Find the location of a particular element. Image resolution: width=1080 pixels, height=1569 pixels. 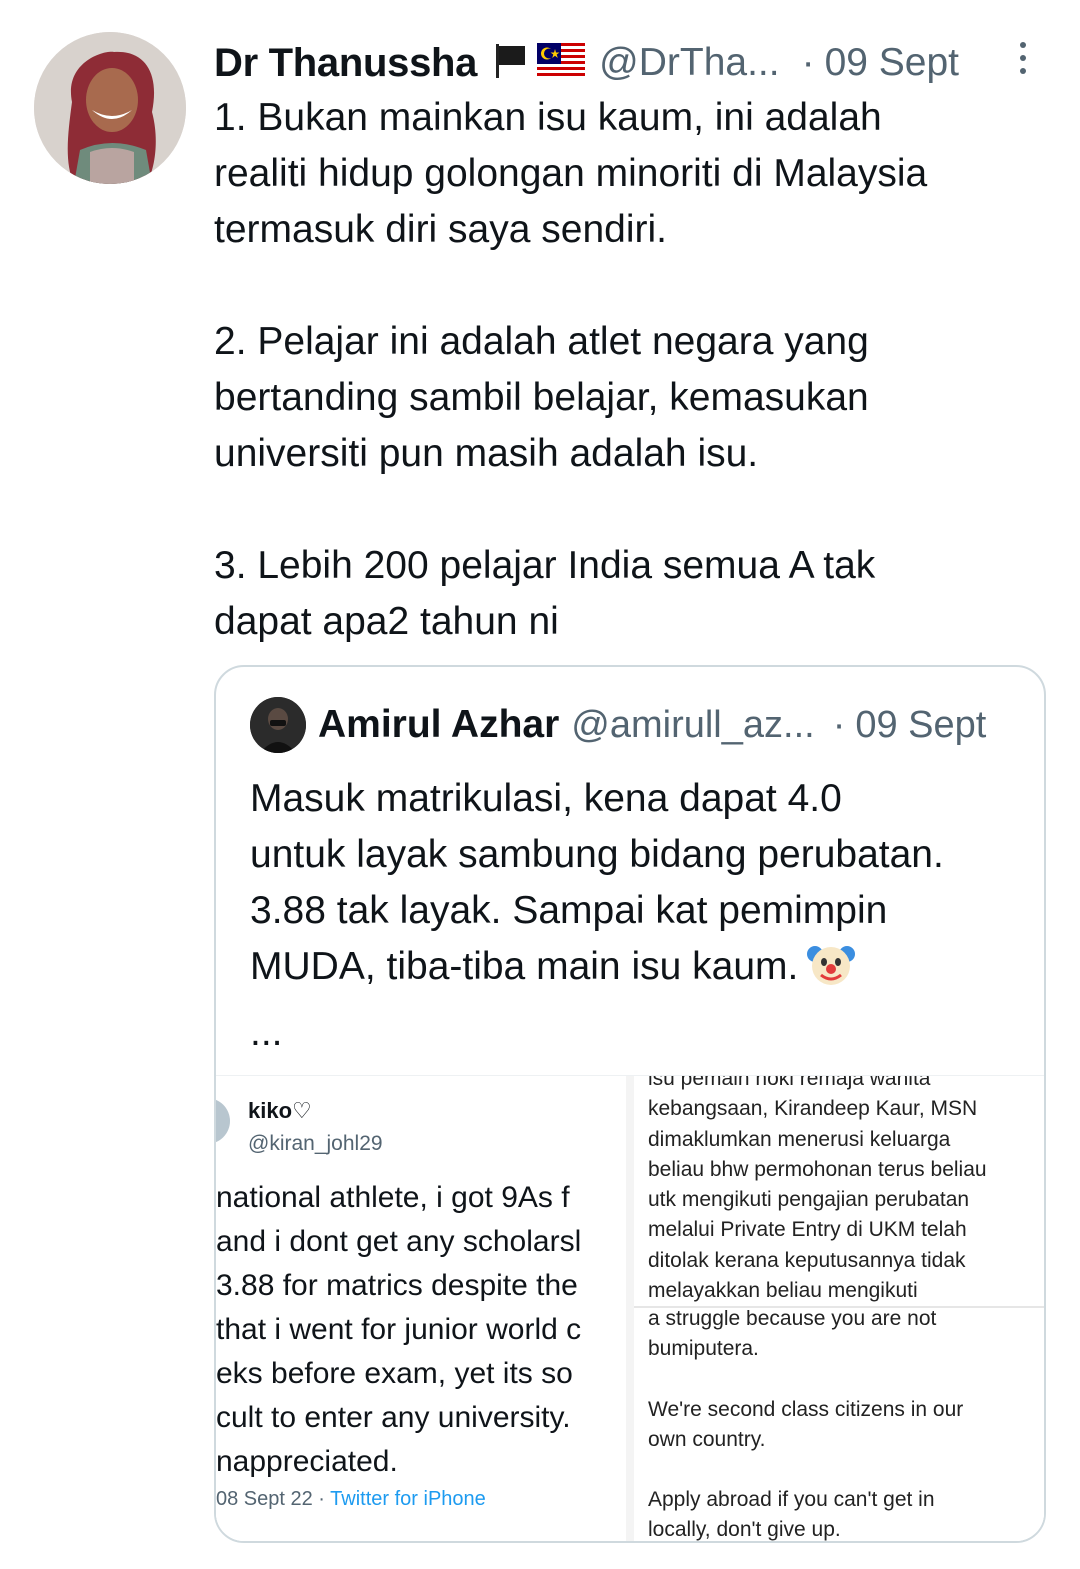

kiko-line: national athlete, i got 9As f is located at coordinates (393, 1197).